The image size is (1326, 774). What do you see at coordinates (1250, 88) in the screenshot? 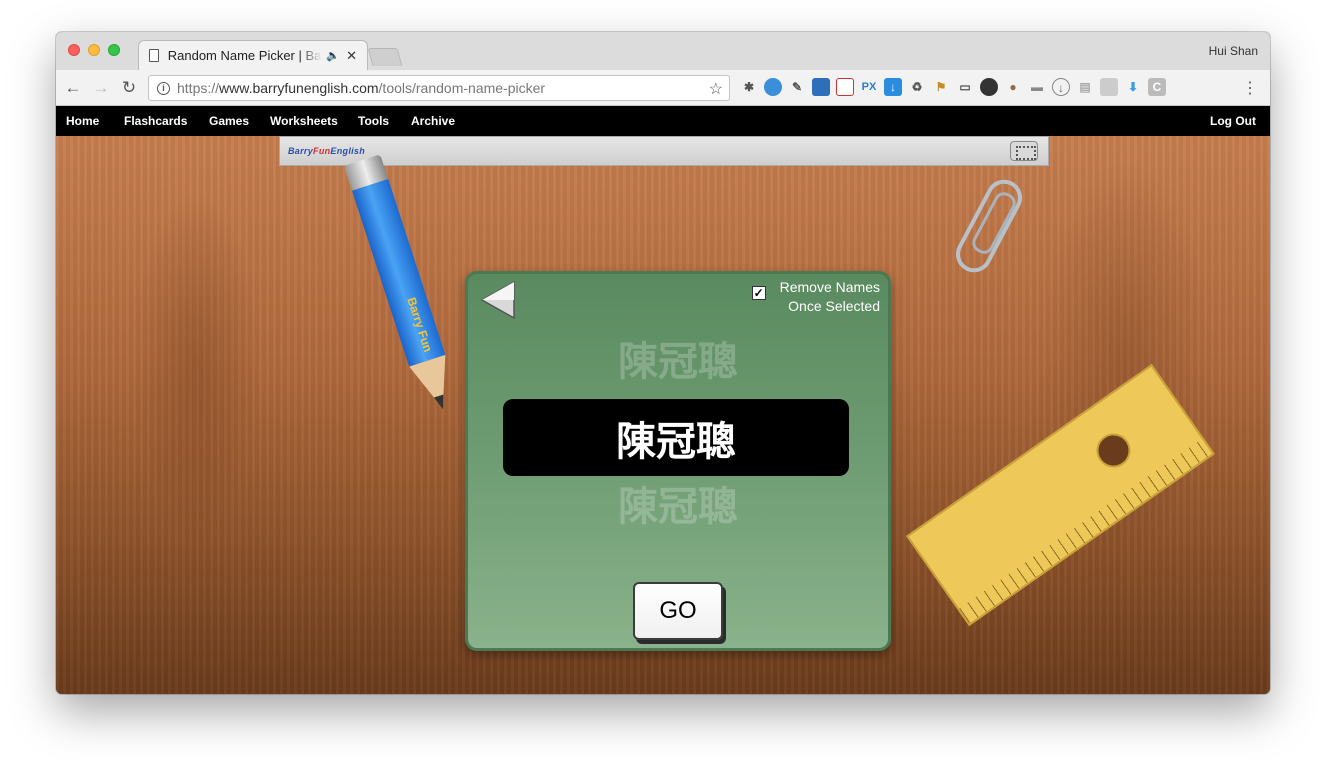
I see `browser-menu-icon: ⋮` at bounding box center [1250, 88].